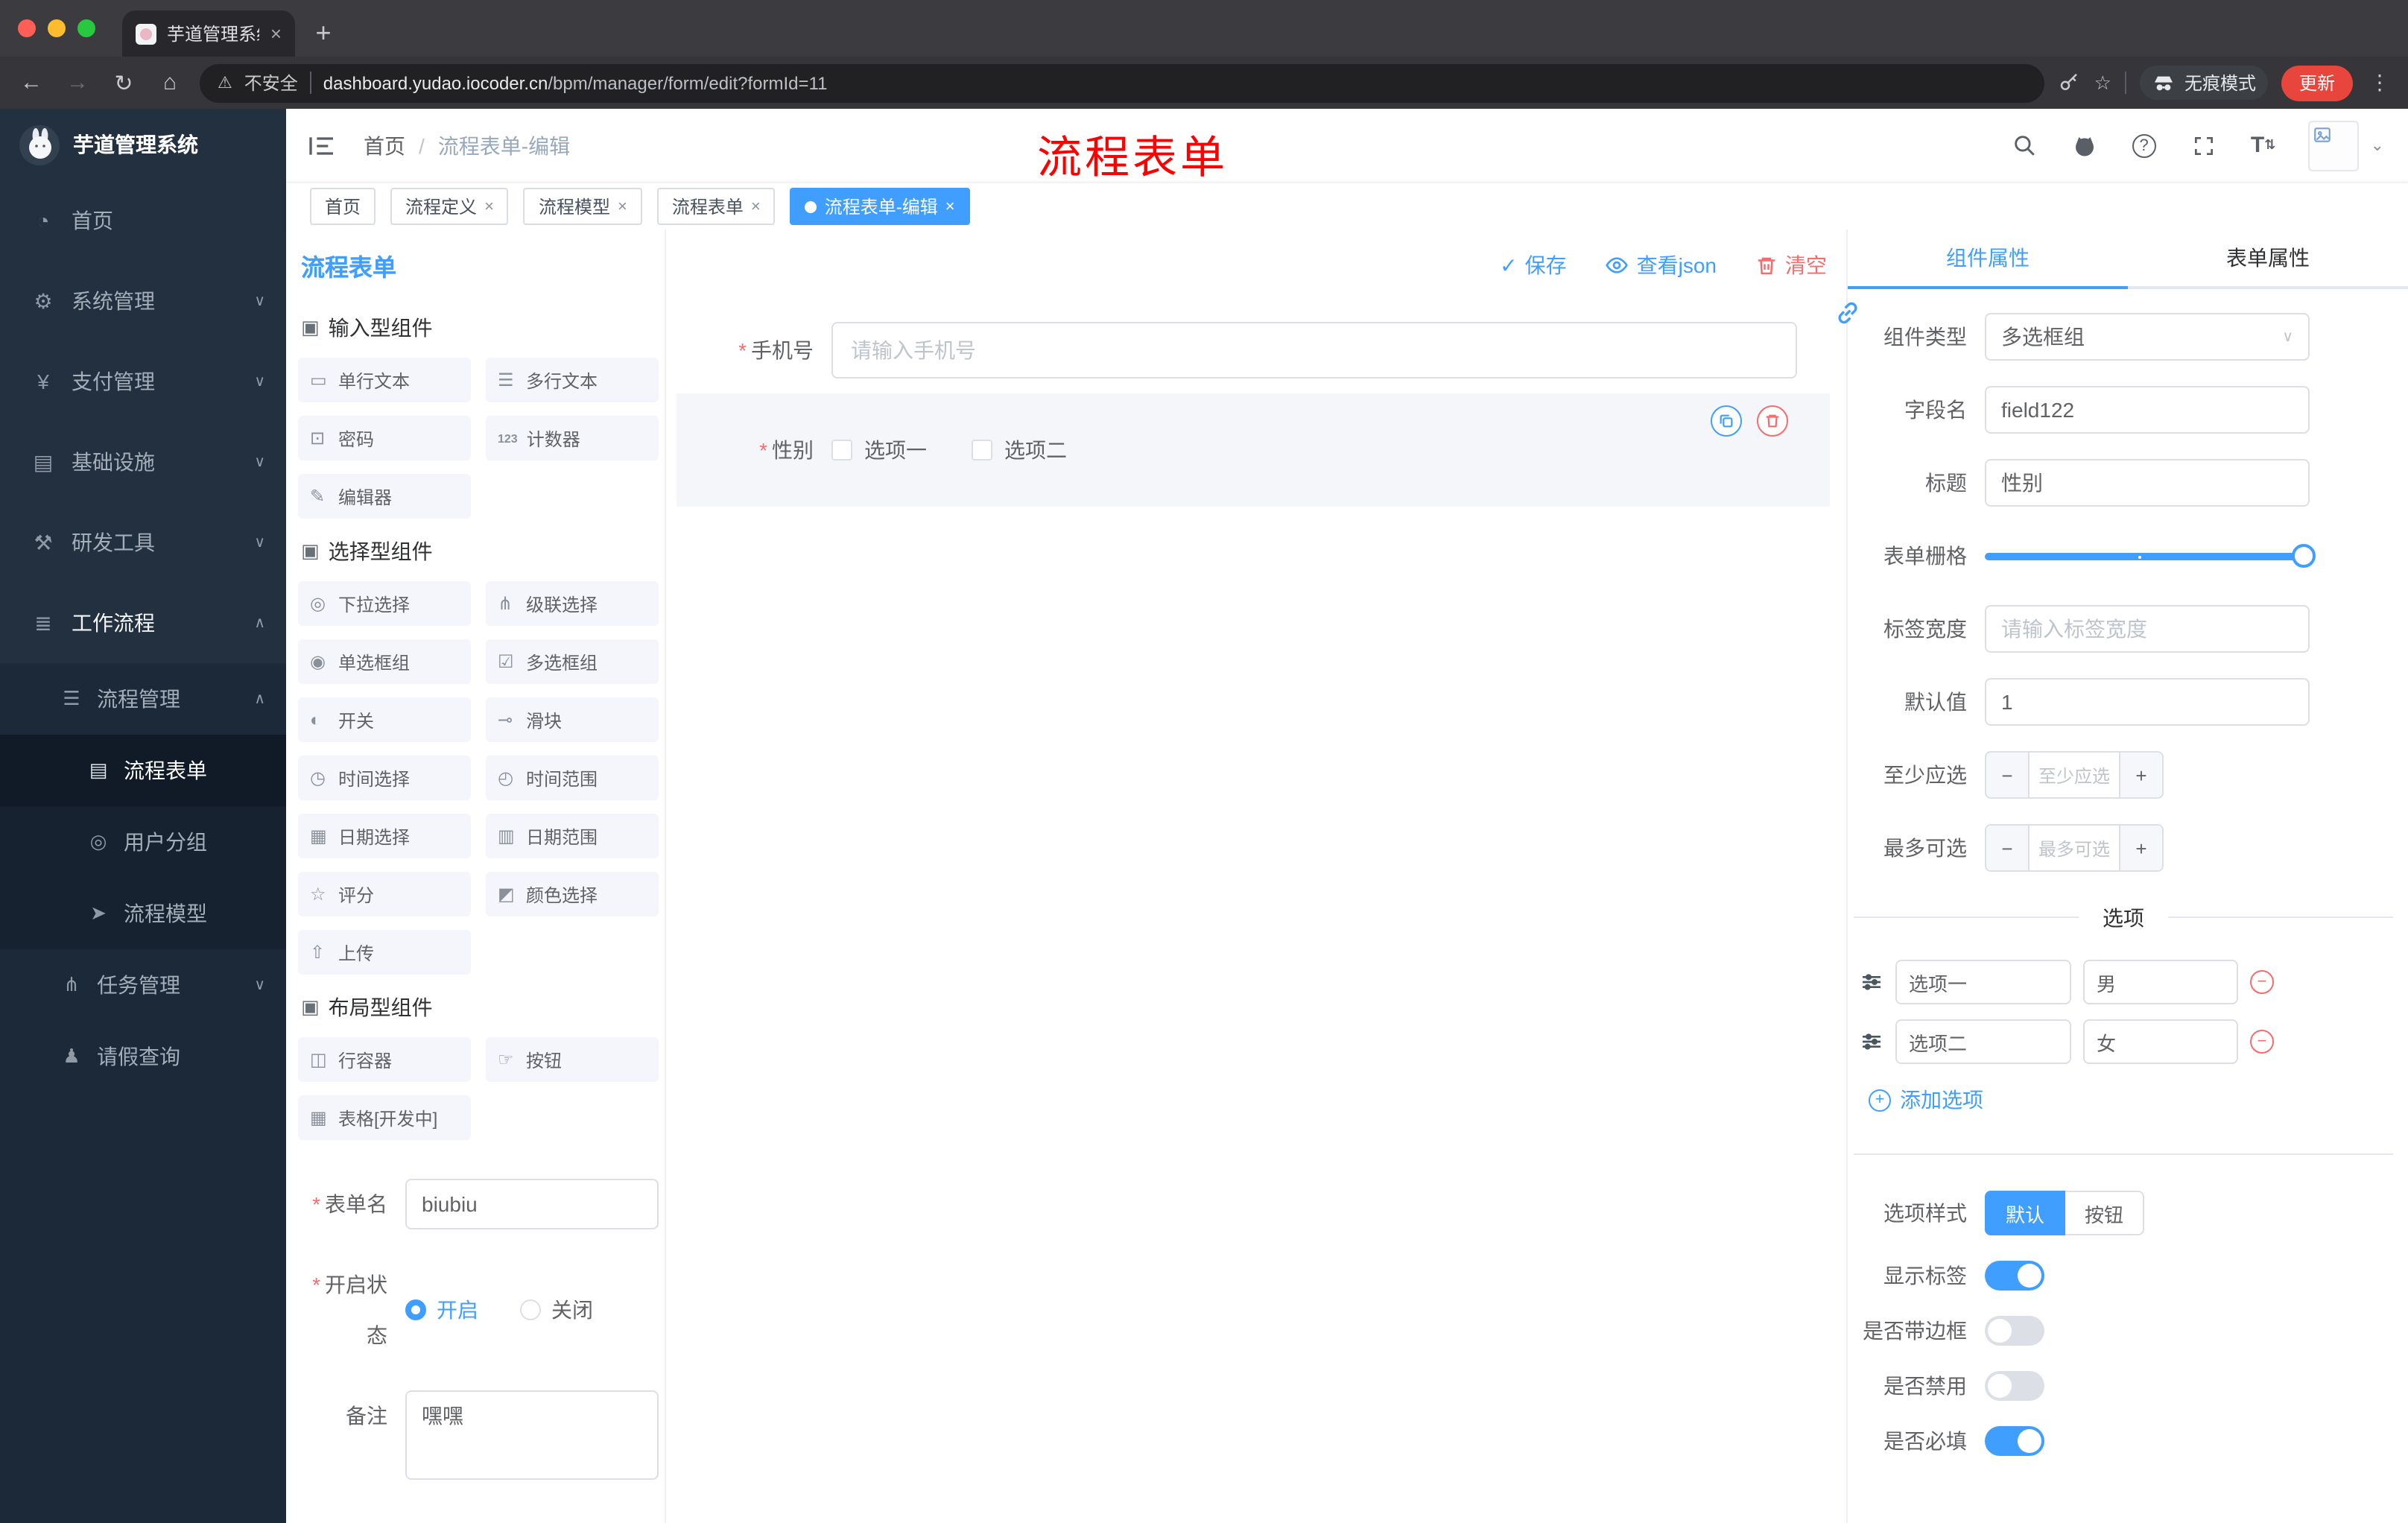 Image resolution: width=2408 pixels, height=1523 pixels. I want to click on update-browser-button: 更新, so click(2317, 83).